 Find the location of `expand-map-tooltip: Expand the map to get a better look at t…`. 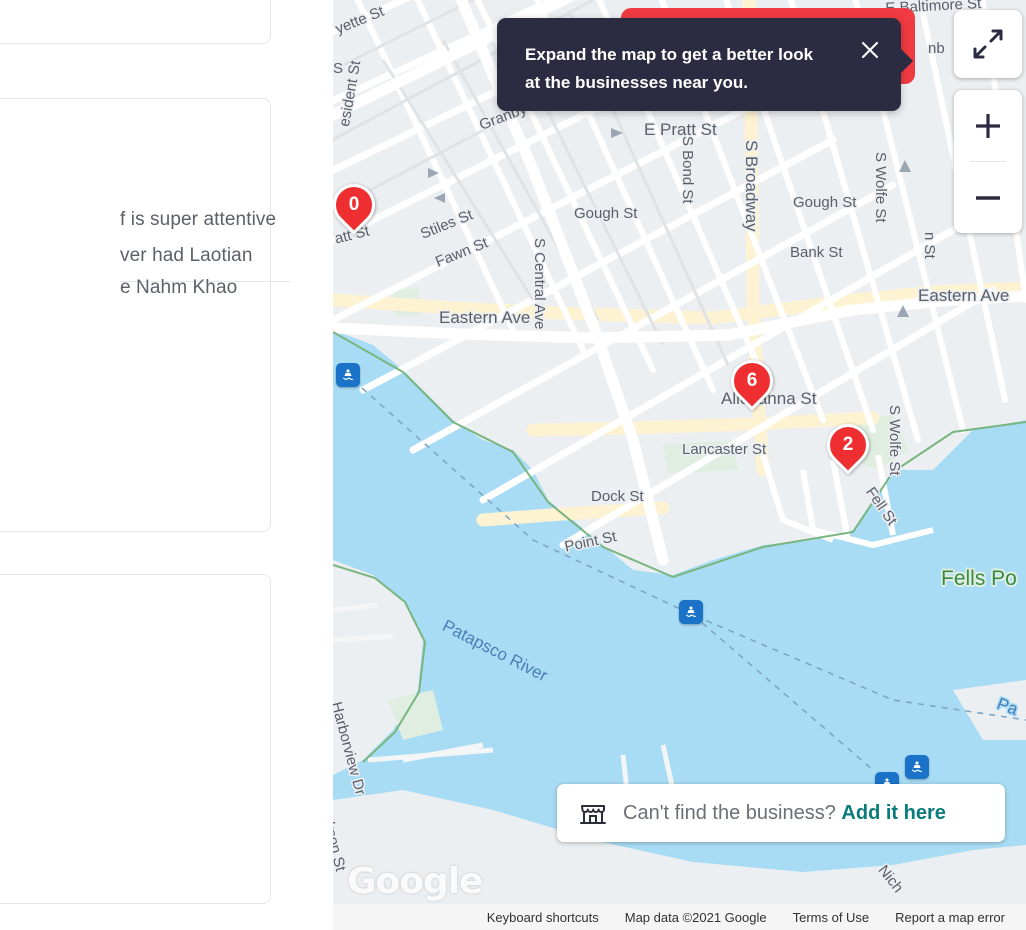

expand-map-tooltip: Expand the map to get a better look at t… is located at coordinates (705, 64).